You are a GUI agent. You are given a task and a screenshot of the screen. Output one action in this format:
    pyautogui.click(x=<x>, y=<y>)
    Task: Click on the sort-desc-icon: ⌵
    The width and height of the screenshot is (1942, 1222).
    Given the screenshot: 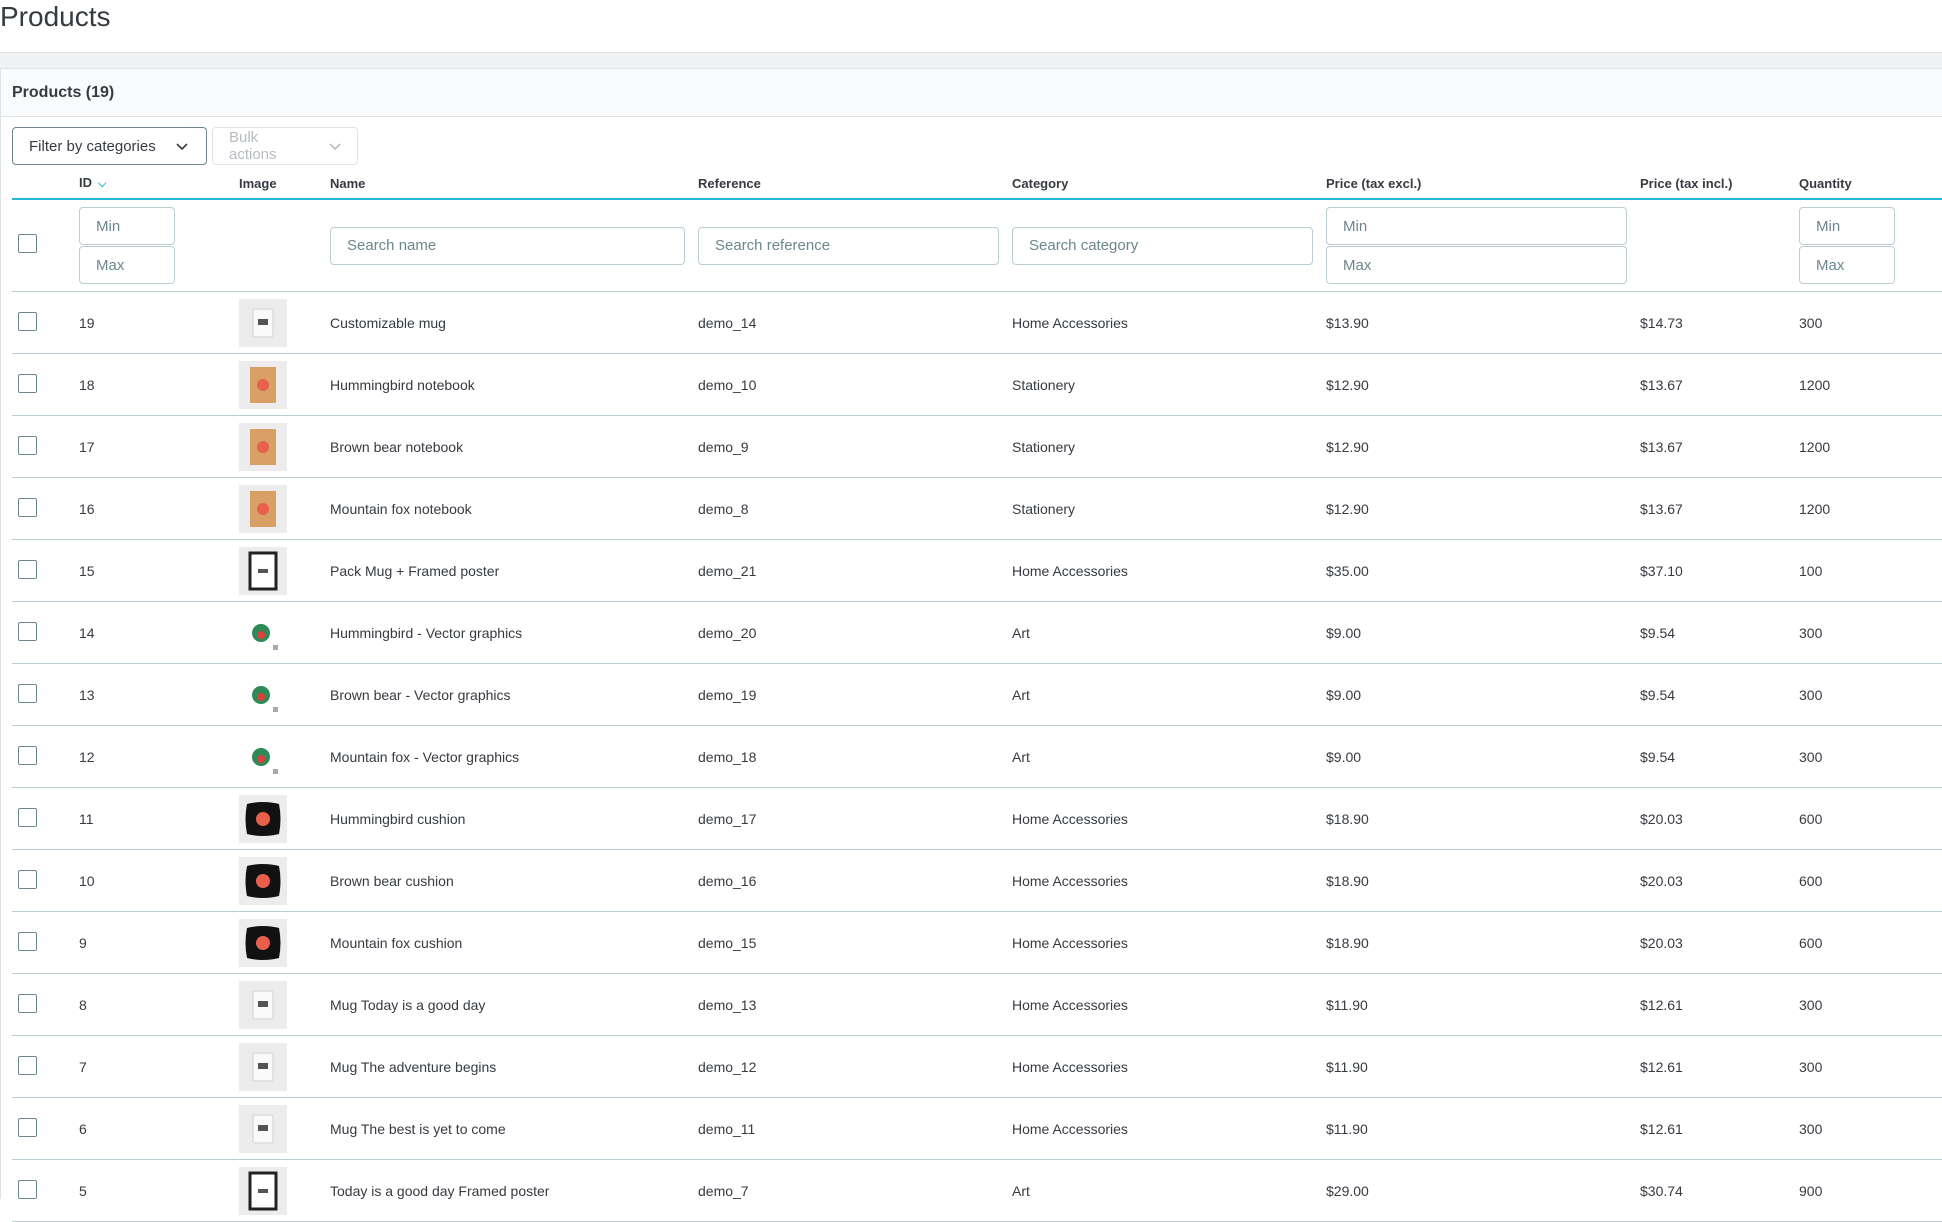 What is the action you would take?
    pyautogui.click(x=102, y=184)
    